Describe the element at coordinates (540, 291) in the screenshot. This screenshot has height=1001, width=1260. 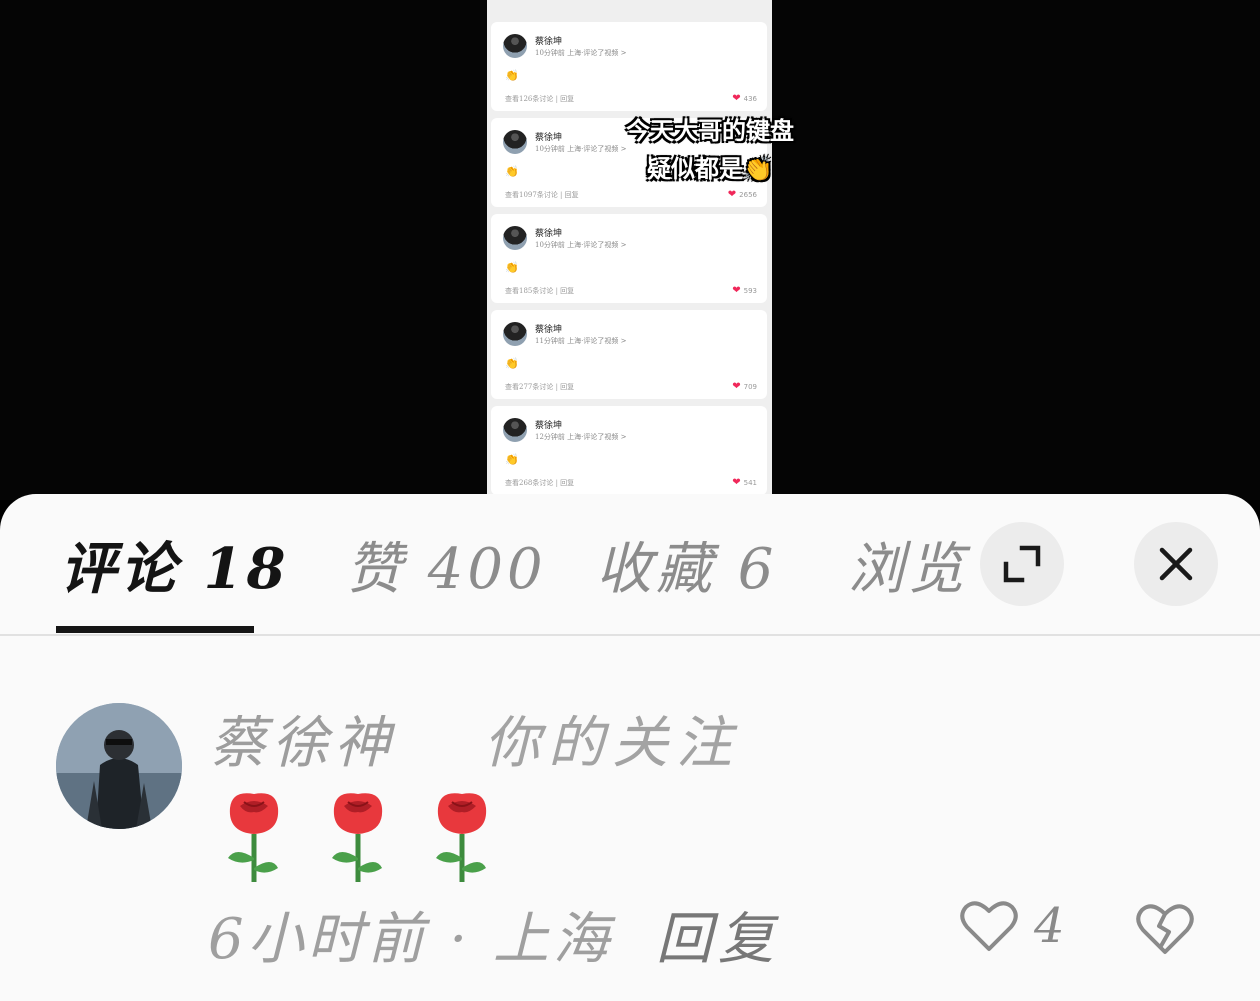
I see `comment-footer: 查看185条讨论 | 回复` at that location.